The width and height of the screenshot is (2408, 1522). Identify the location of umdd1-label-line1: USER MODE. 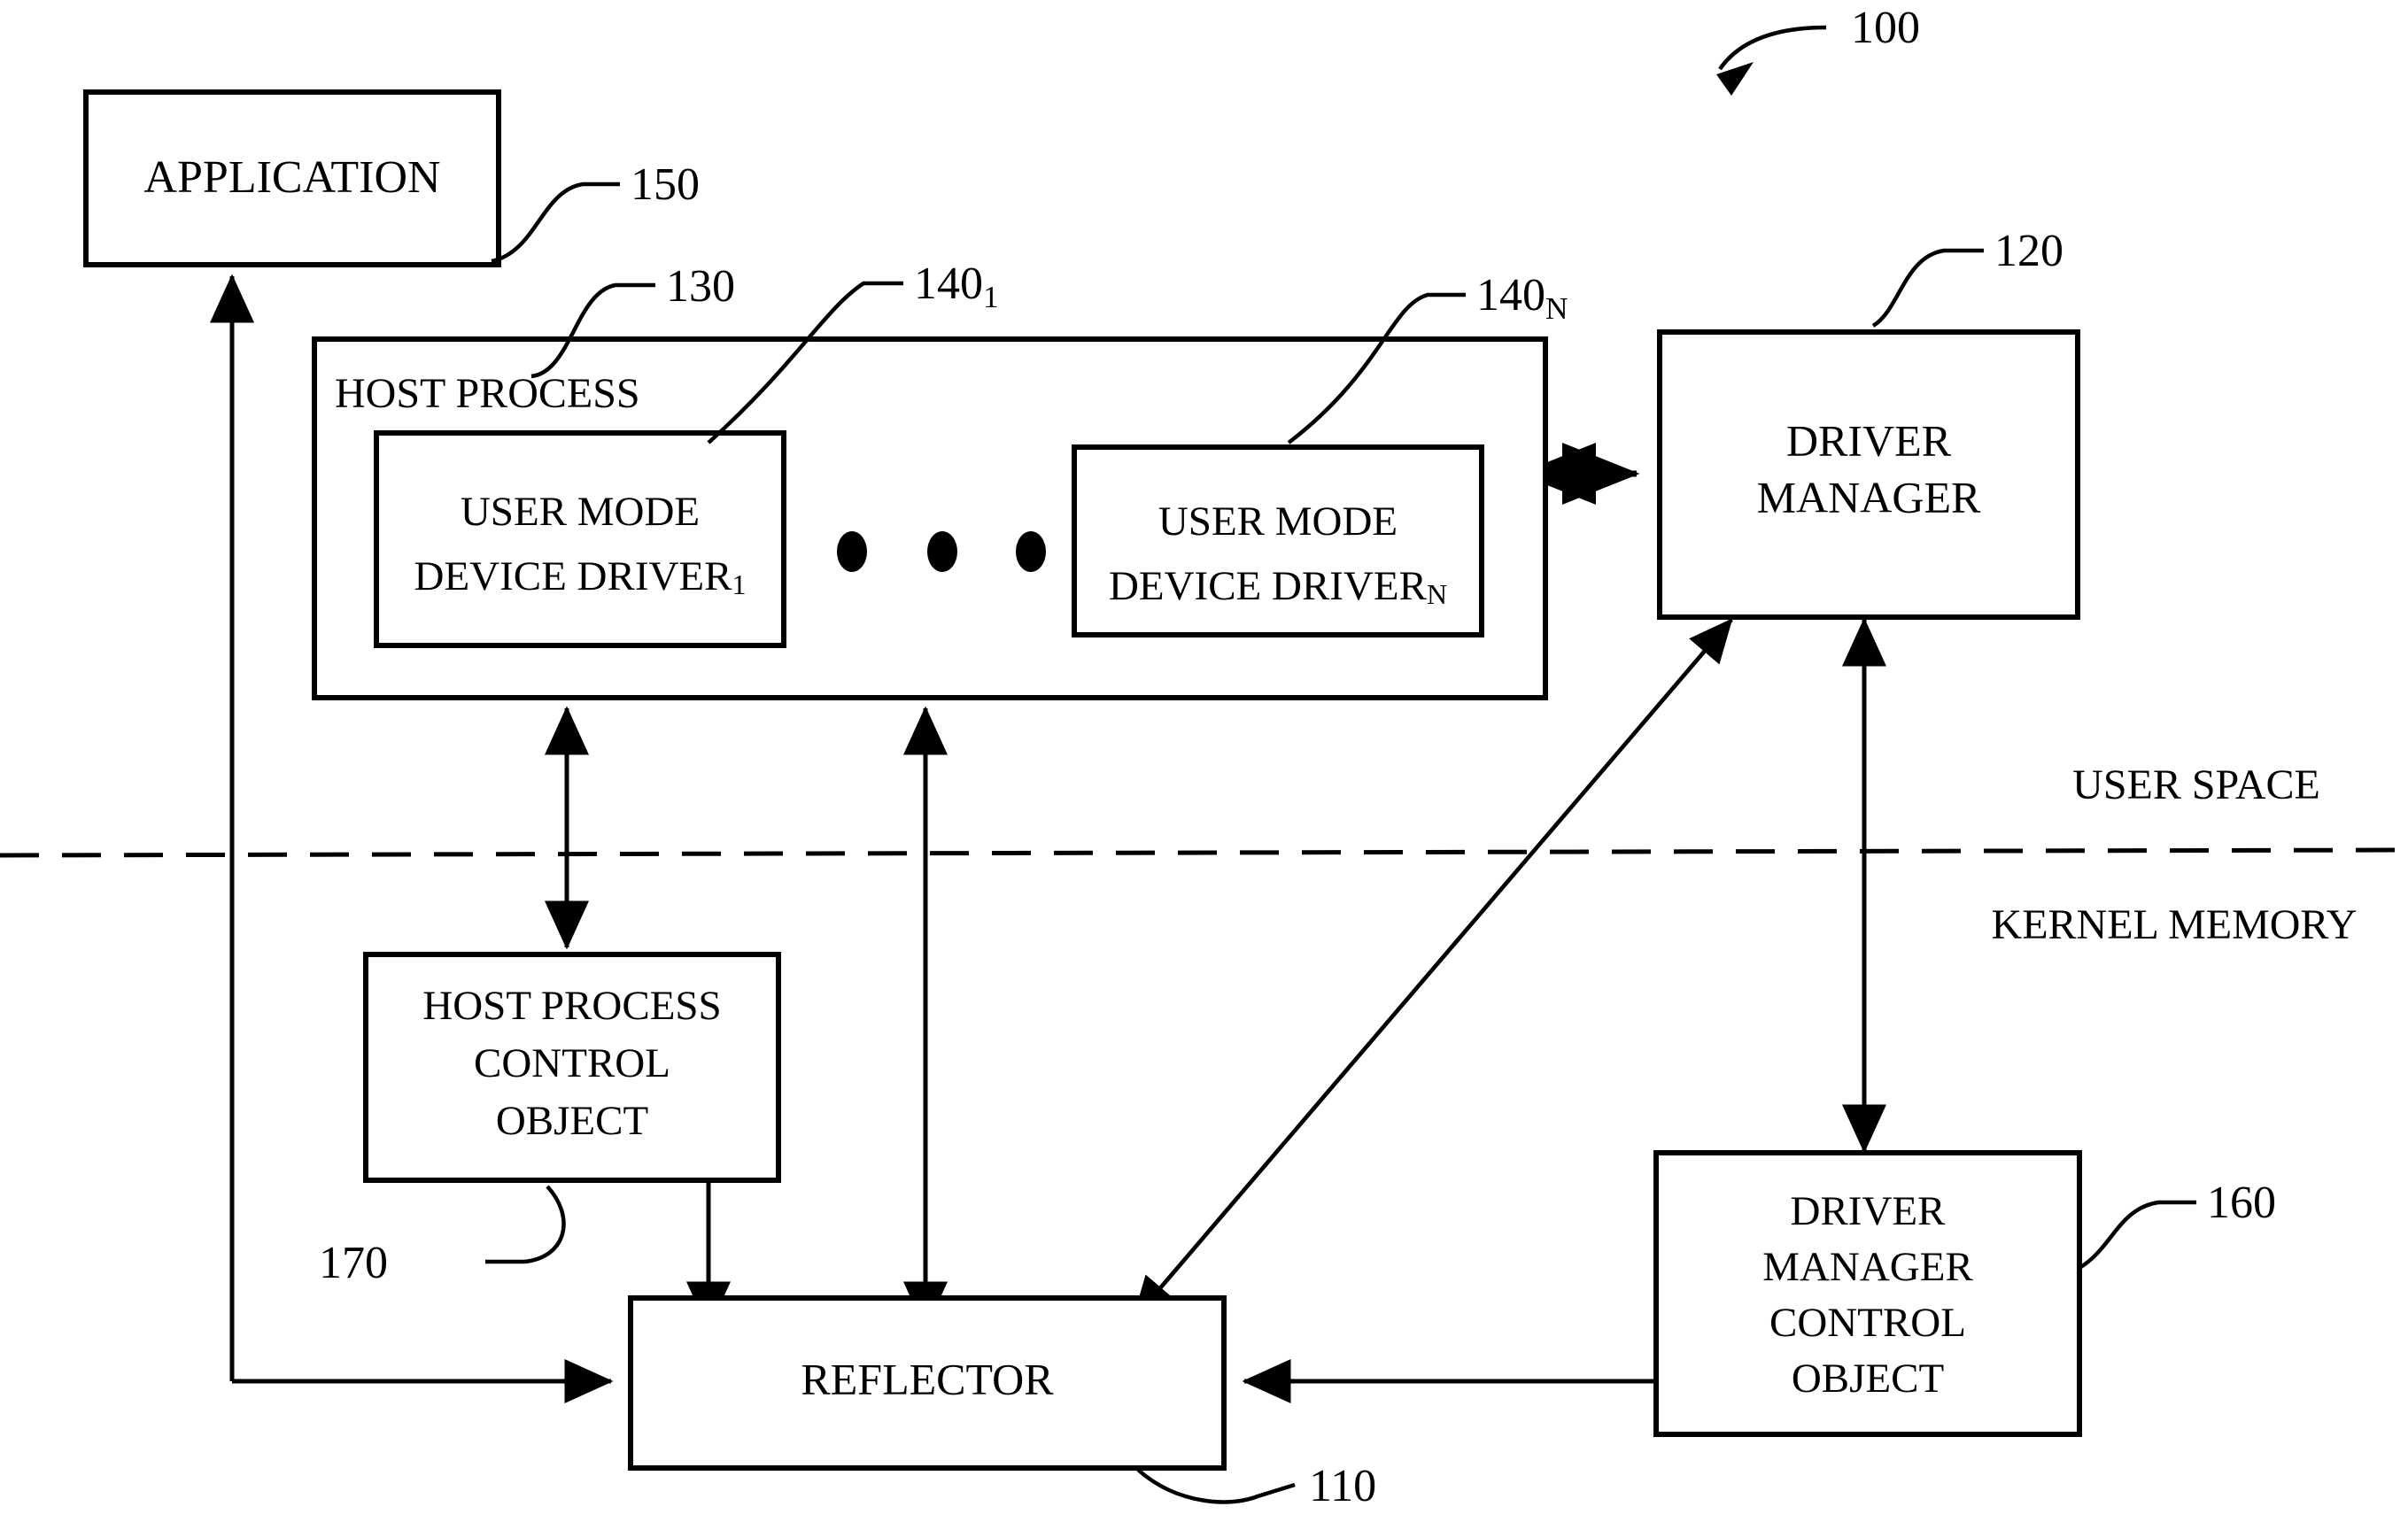
(580, 512).